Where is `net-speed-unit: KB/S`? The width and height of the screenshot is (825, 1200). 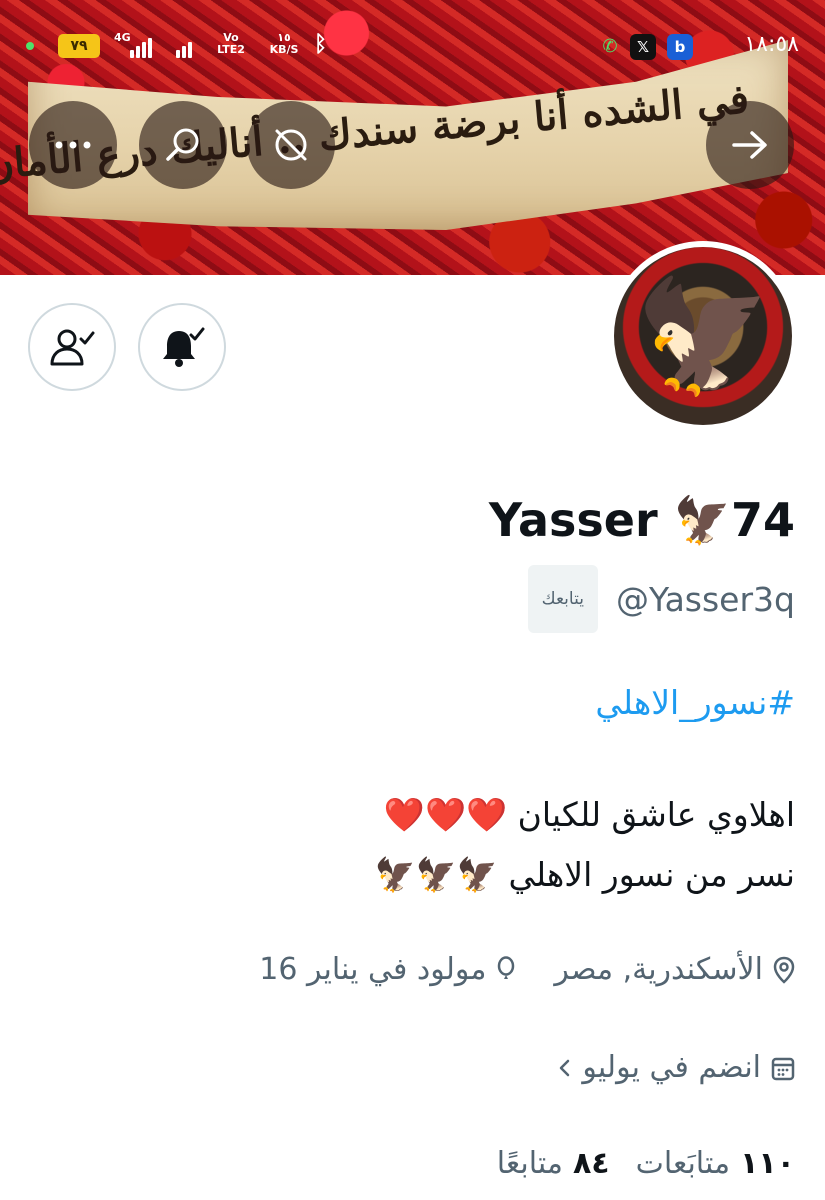 net-speed-unit: KB/S is located at coordinates (284, 49).